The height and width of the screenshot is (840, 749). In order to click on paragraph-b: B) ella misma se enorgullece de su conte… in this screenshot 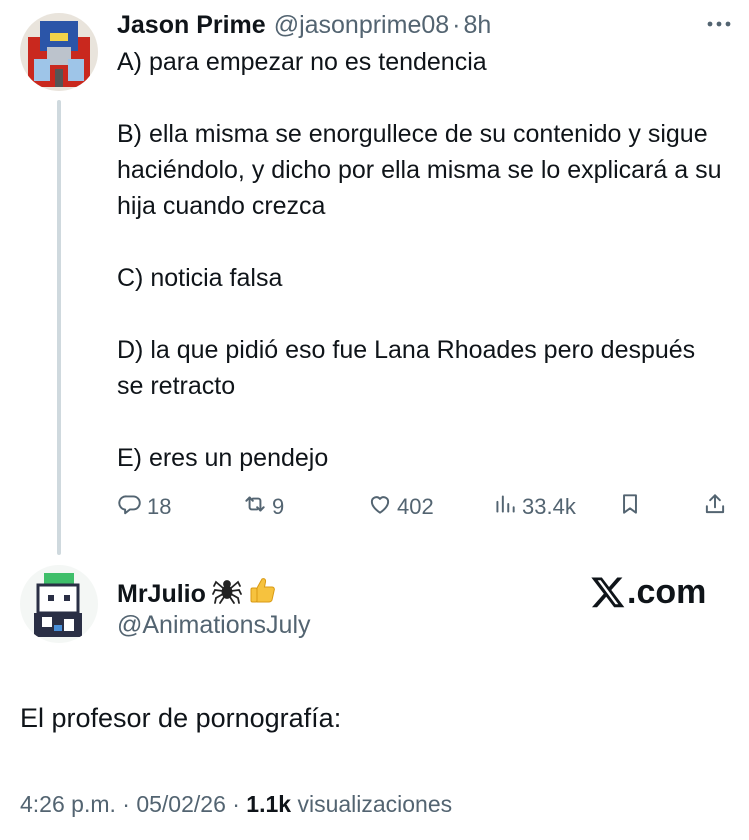, I will do `click(419, 170)`.